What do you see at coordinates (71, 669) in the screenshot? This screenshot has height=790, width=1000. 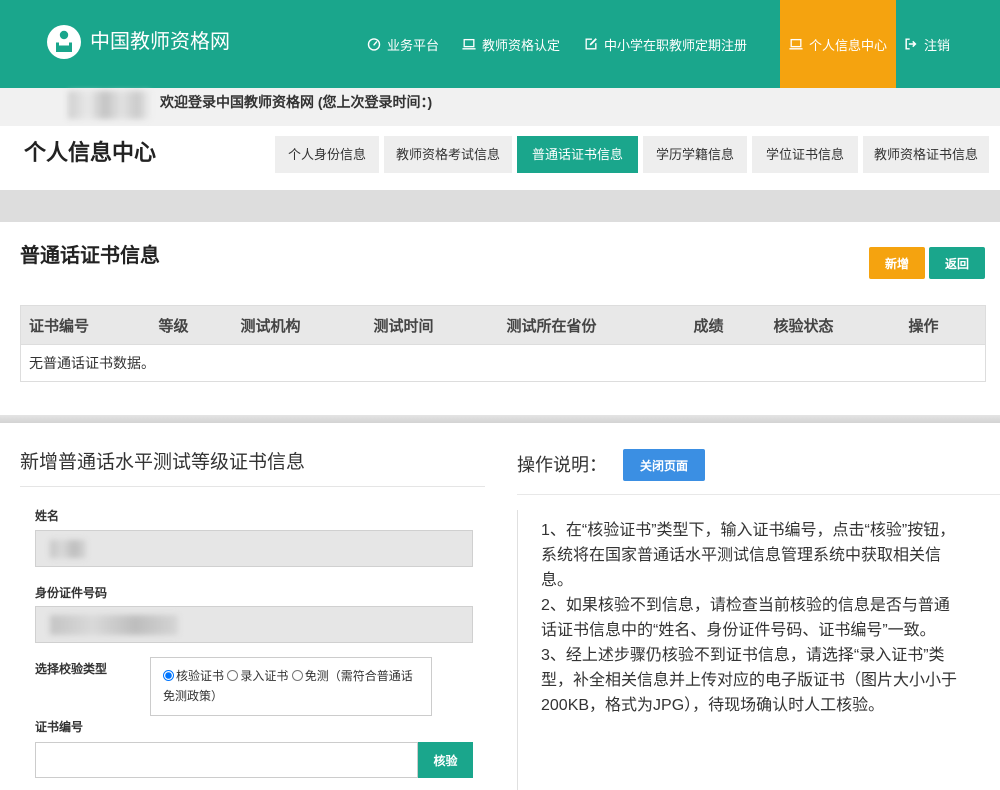 I see `verify-type-label: 选择校验类型` at bounding box center [71, 669].